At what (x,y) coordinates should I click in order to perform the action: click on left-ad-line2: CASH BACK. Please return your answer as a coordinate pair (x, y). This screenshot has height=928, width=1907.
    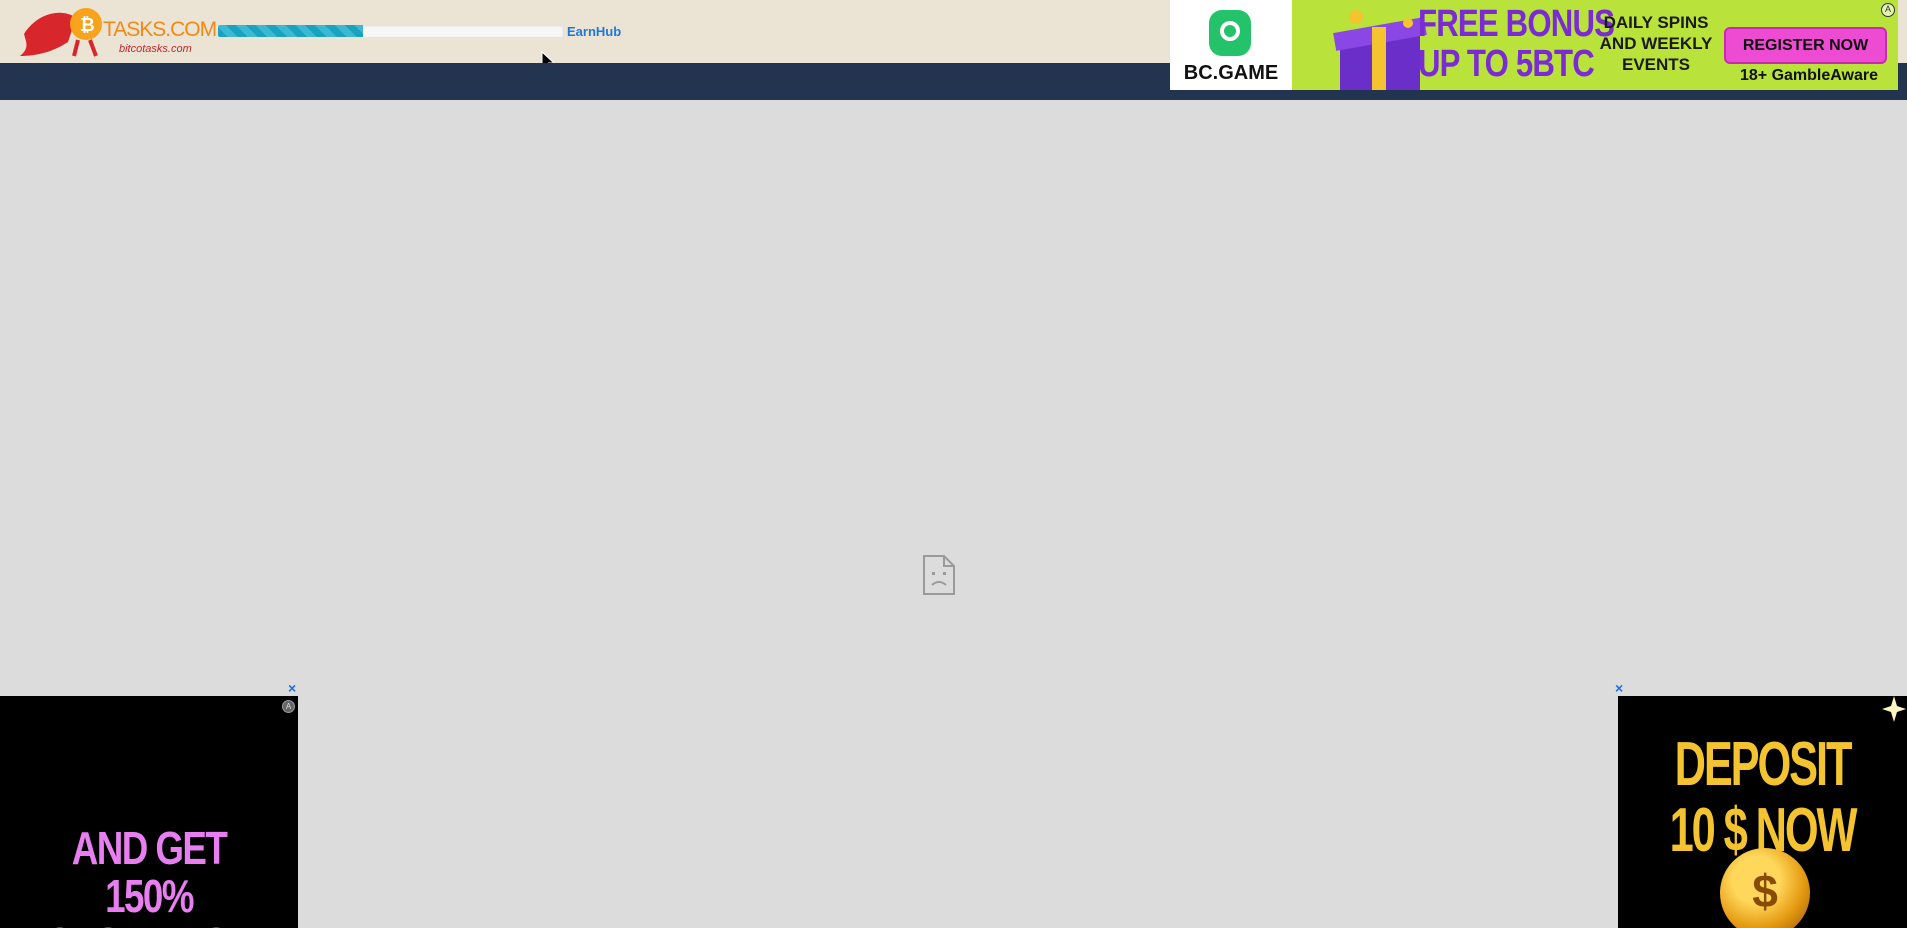
    Looking at the image, I should click on (149, 924).